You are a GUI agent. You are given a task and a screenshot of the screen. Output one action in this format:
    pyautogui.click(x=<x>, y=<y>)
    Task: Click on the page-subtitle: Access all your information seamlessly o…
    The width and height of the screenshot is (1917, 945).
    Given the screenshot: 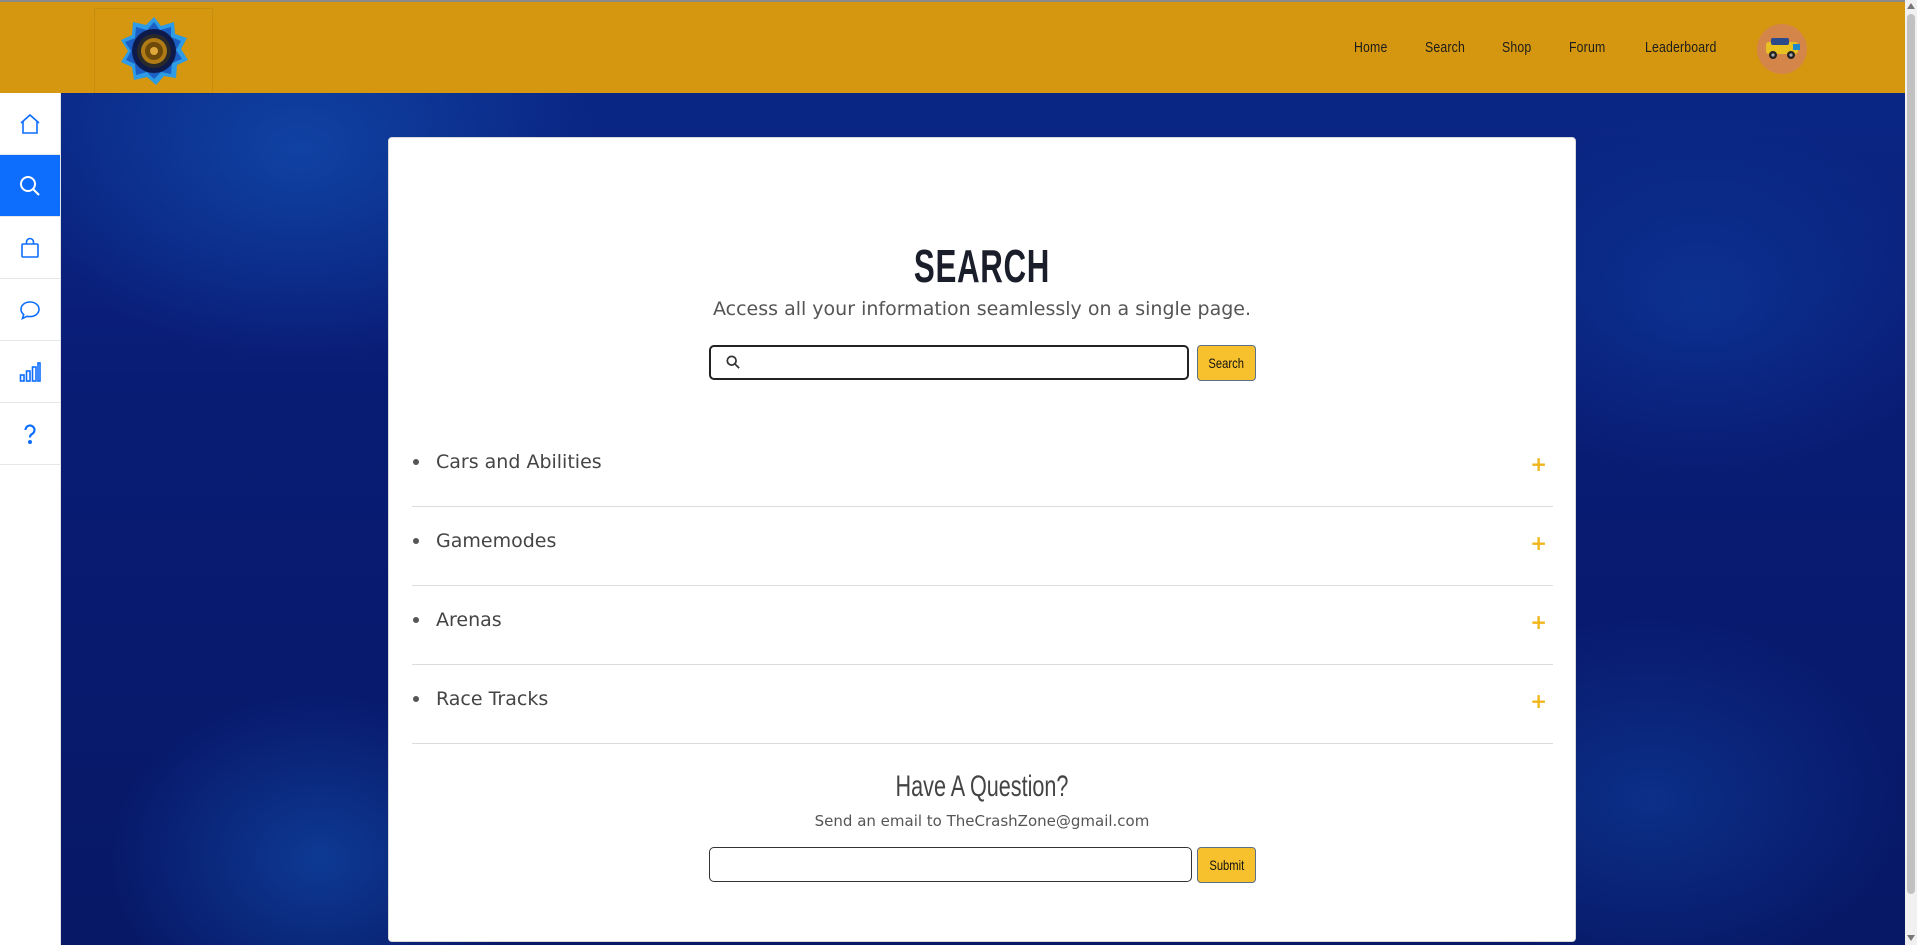 What is the action you would take?
    pyautogui.click(x=982, y=309)
    